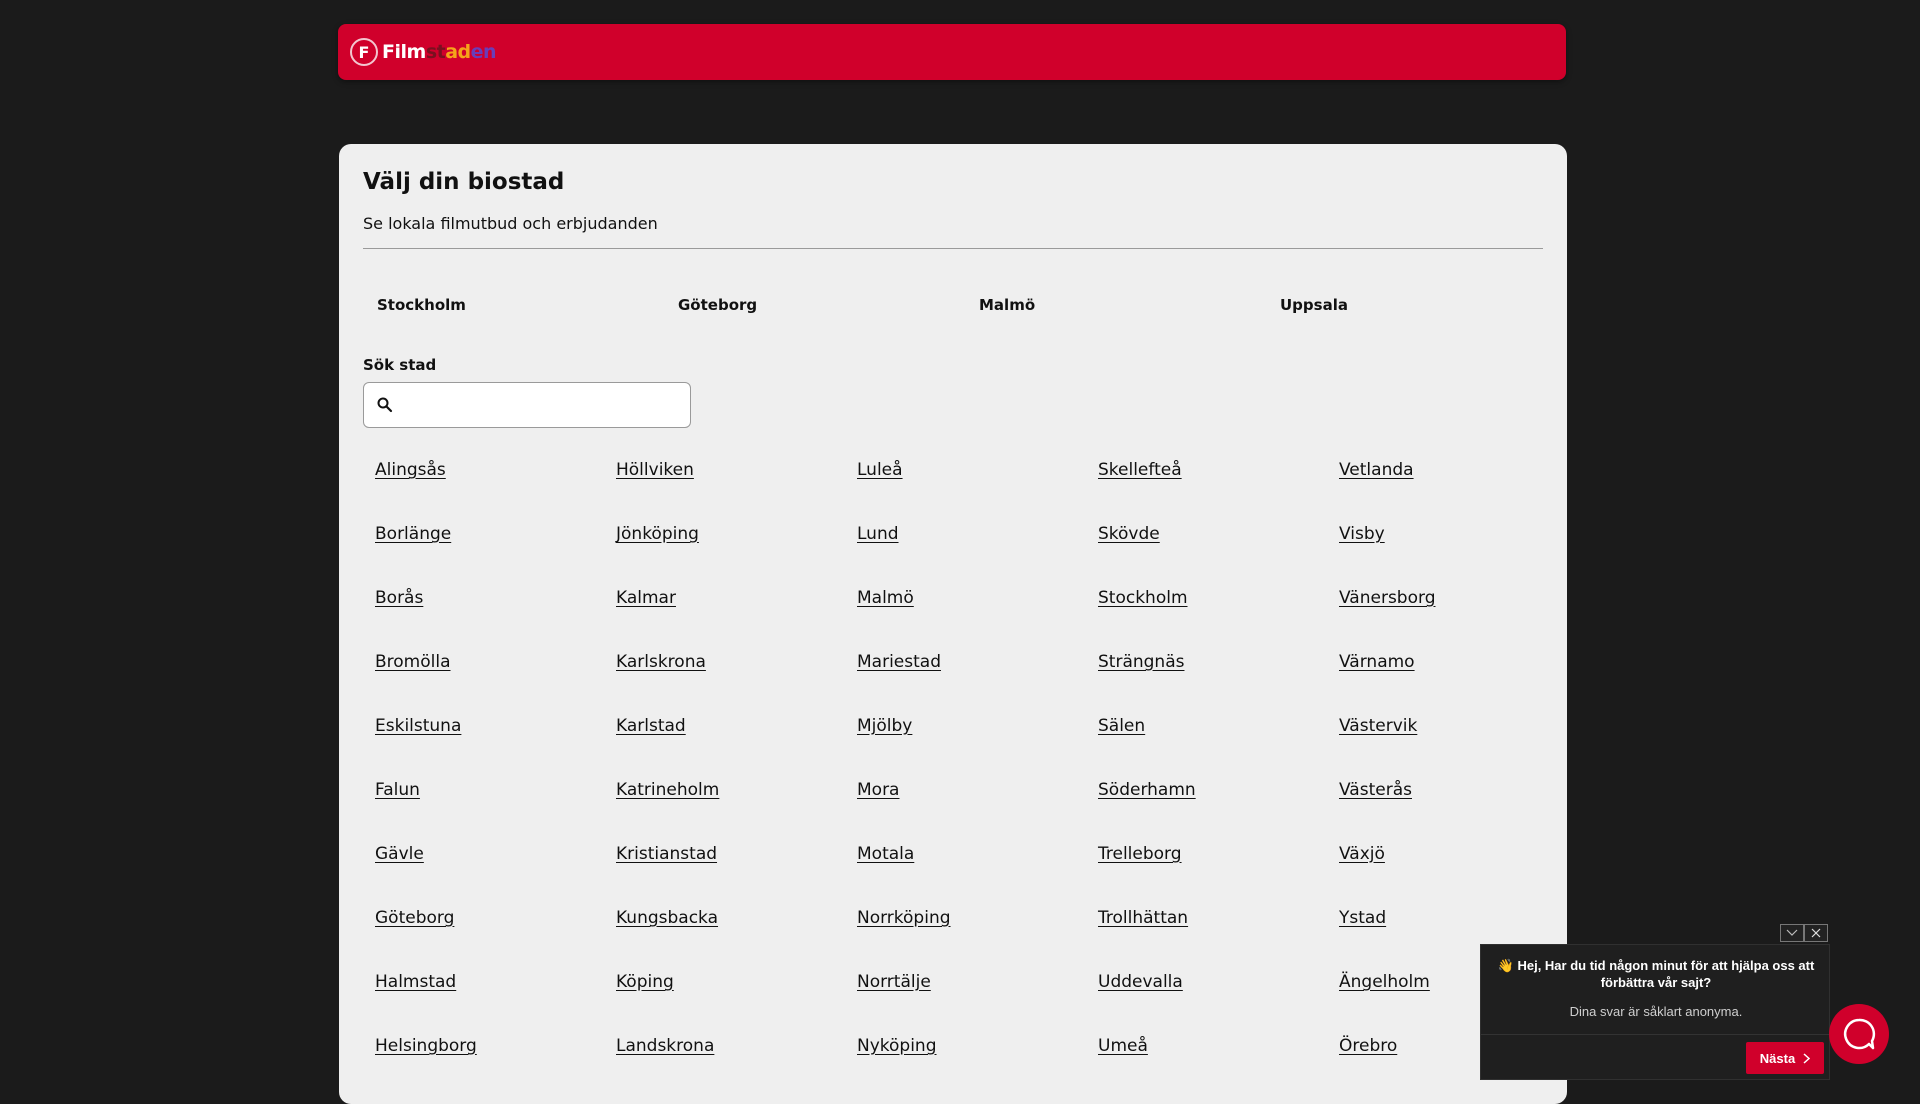 The image size is (1920, 1104). I want to click on city-link: Jönköping, so click(657, 534).